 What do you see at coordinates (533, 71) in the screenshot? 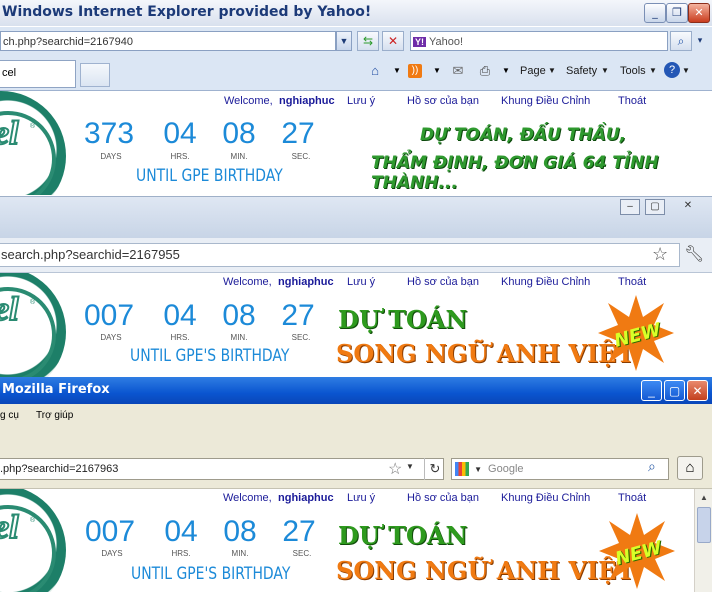
I see `page-menu: Page` at bounding box center [533, 71].